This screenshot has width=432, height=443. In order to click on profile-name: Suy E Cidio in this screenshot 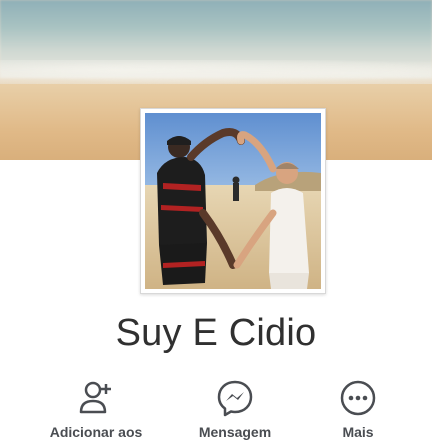, I will do `click(216, 333)`.